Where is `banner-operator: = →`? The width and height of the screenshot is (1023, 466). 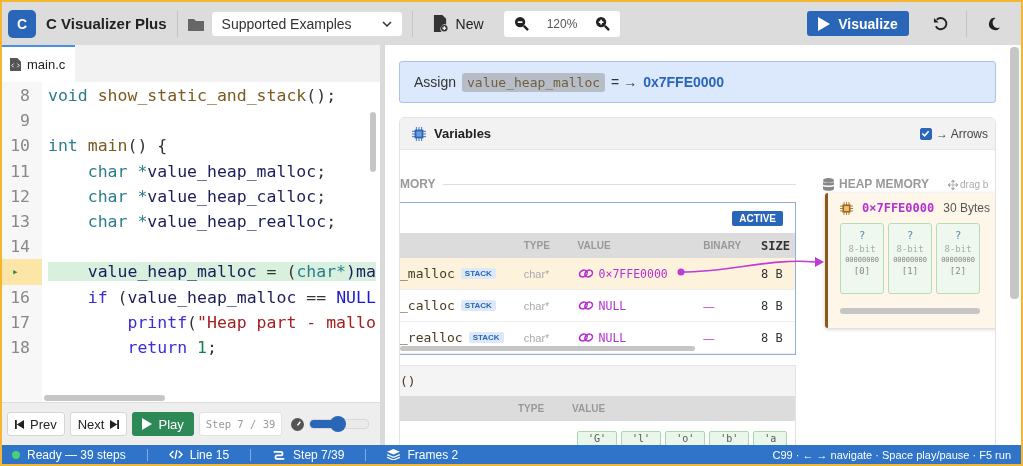 banner-operator: = → is located at coordinates (624, 82).